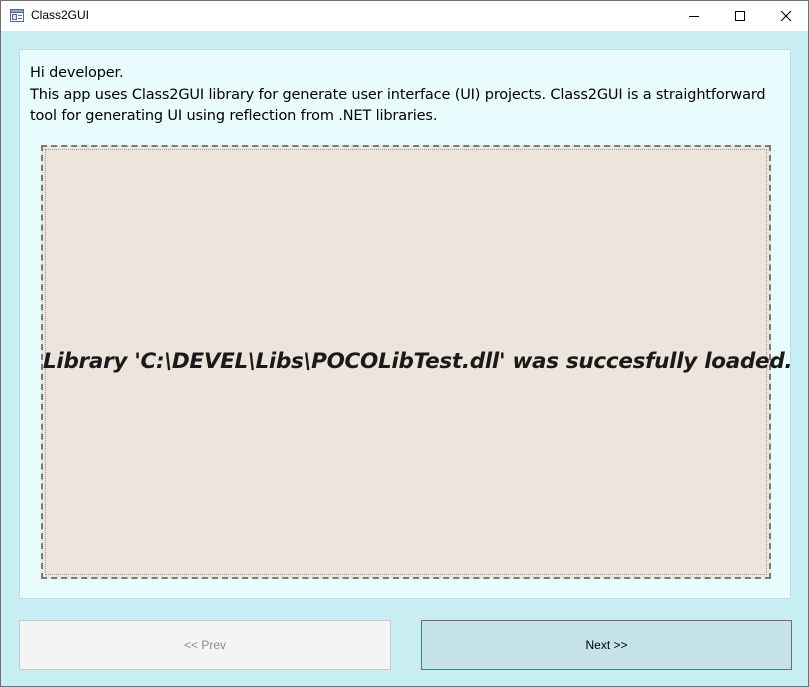 This screenshot has height=687, width=809. I want to click on minimize-icon, so click(694, 16).